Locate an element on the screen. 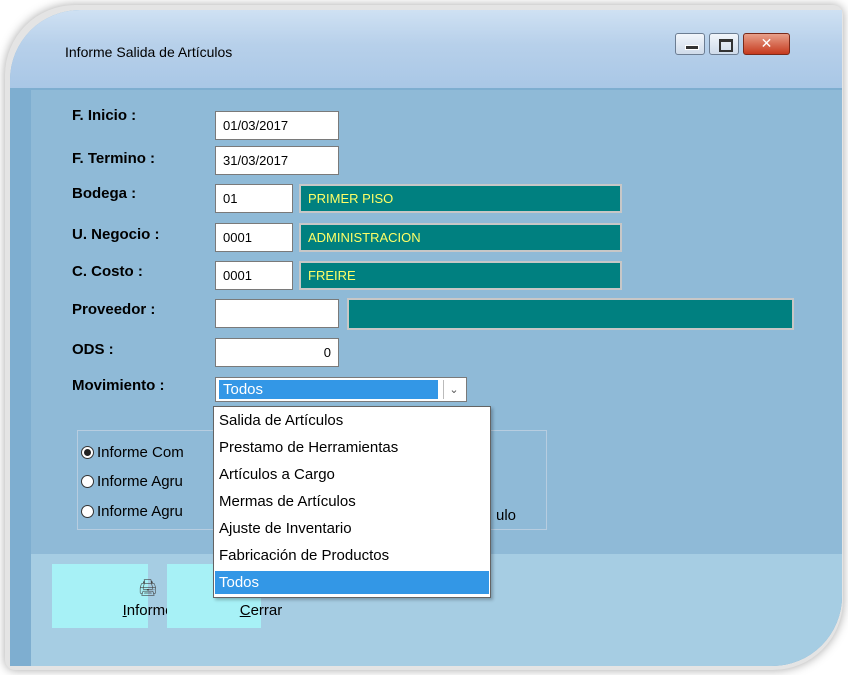 Image resolution: width=848 pixels, height=675 pixels. termino-date-input: 31/03/2017 is located at coordinates (277, 160).